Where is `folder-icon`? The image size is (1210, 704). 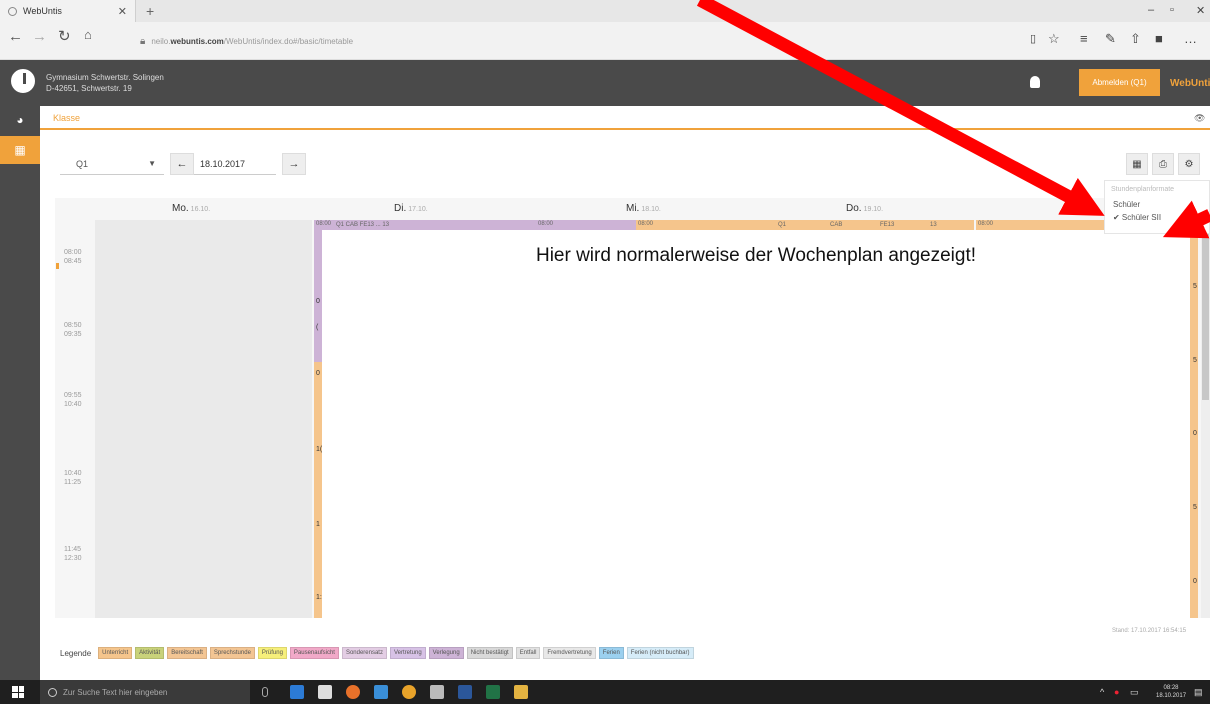
folder-icon is located at coordinates (521, 692).